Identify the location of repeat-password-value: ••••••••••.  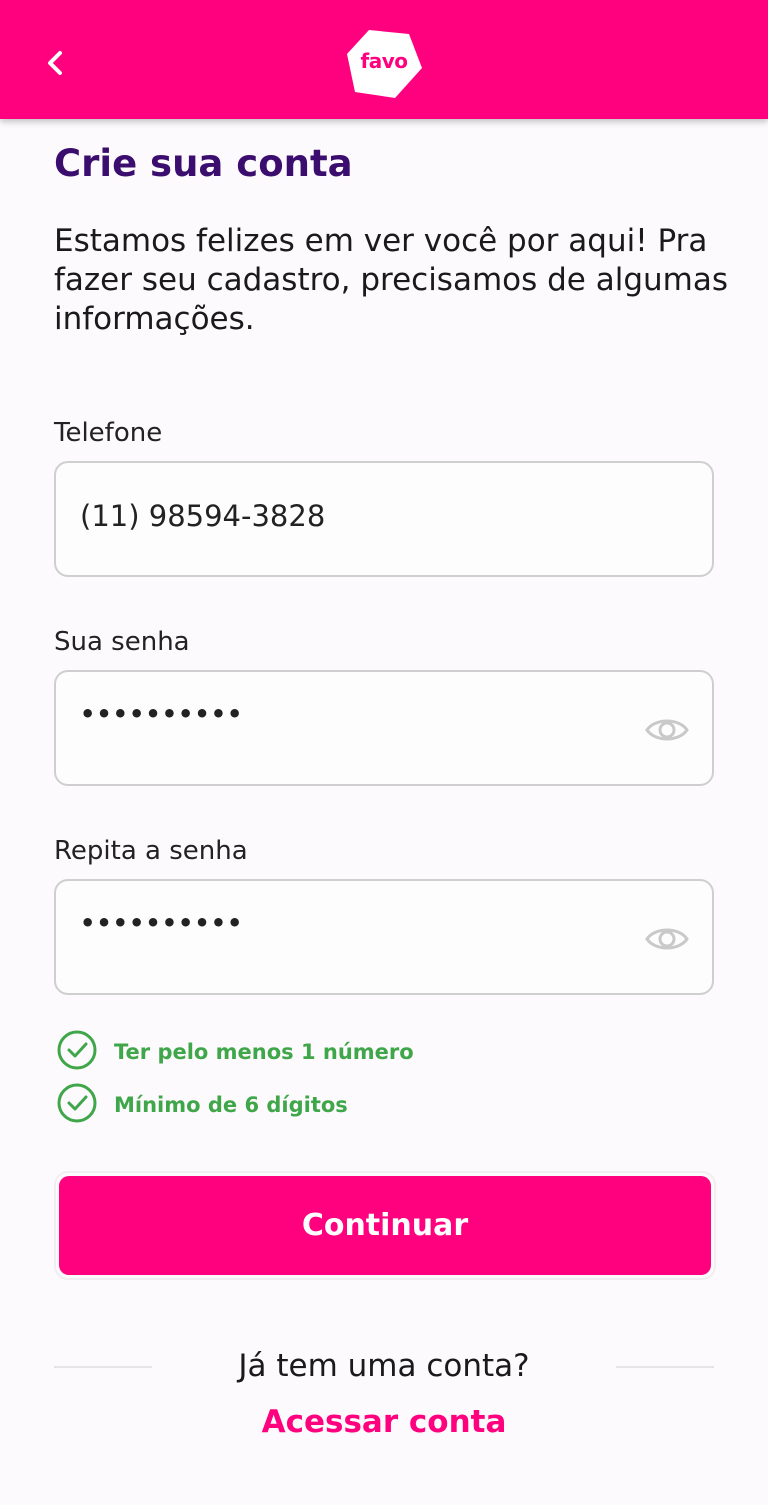
(162, 923).